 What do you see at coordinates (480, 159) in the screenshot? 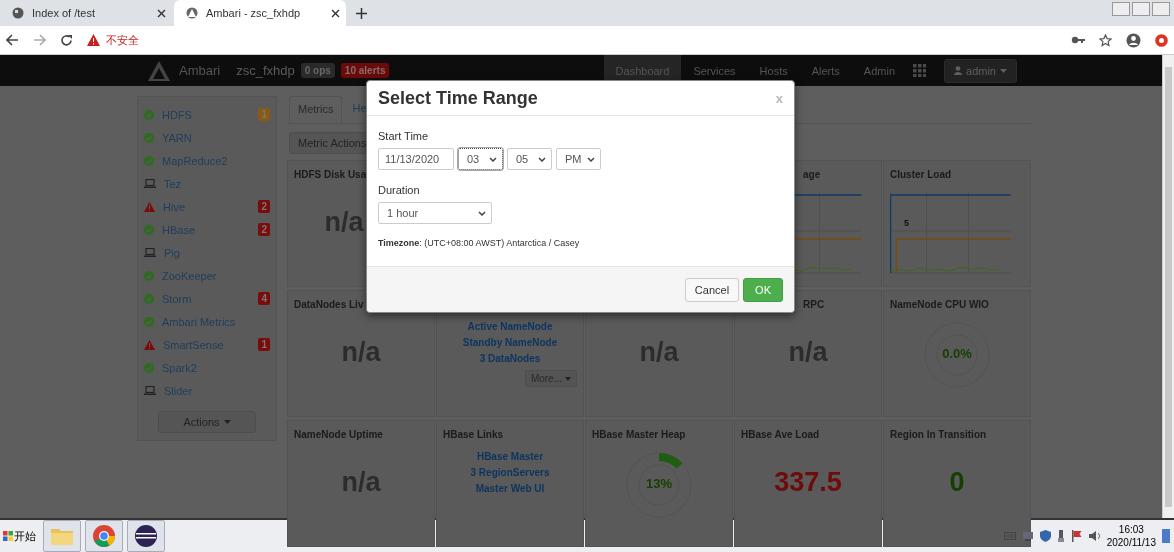
I see `select-field: 03` at bounding box center [480, 159].